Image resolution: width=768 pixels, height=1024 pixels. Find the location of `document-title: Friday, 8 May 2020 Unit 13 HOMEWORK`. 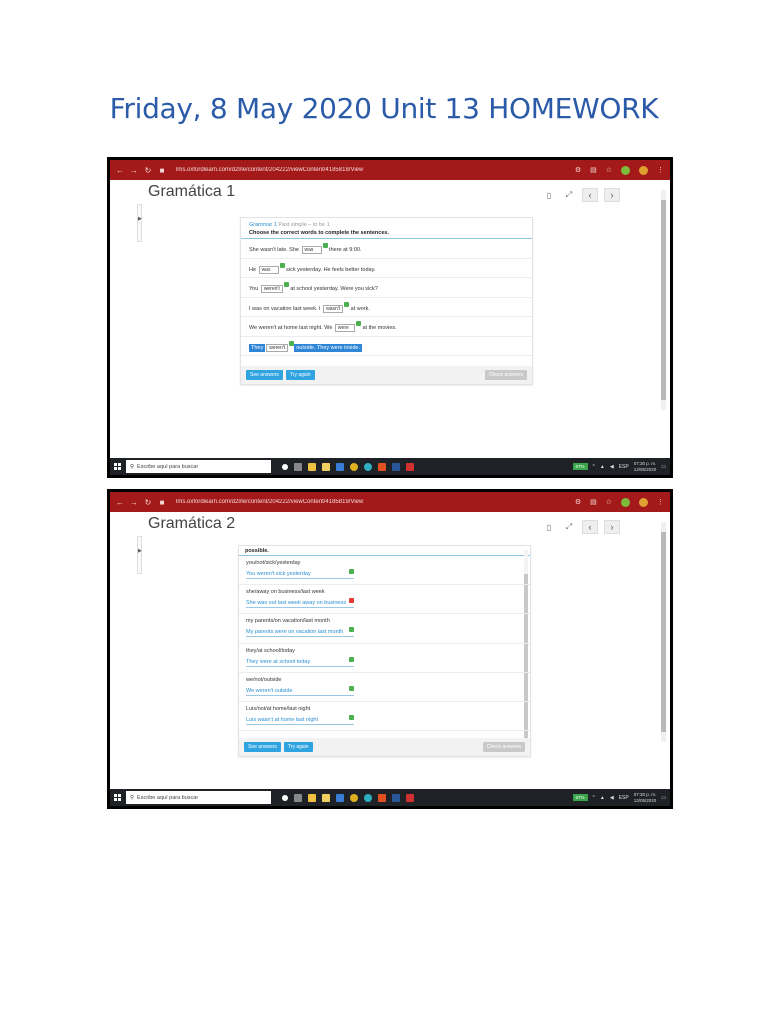

document-title: Friday, 8 May 2020 Unit 13 HOMEWORK is located at coordinates (384, 108).